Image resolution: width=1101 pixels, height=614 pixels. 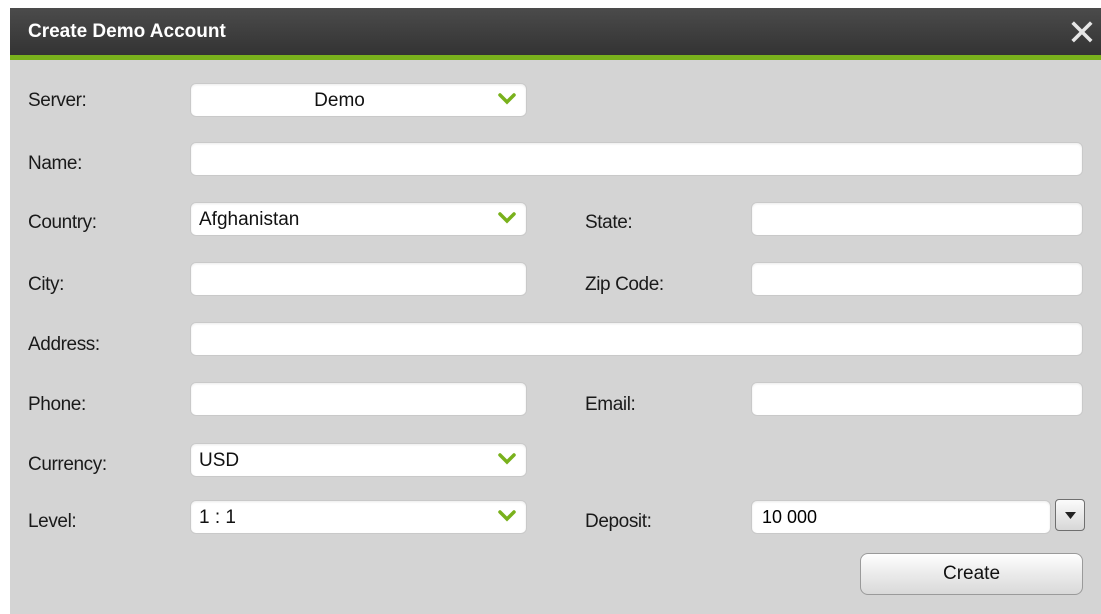 I want to click on email-field, so click(x=917, y=399).